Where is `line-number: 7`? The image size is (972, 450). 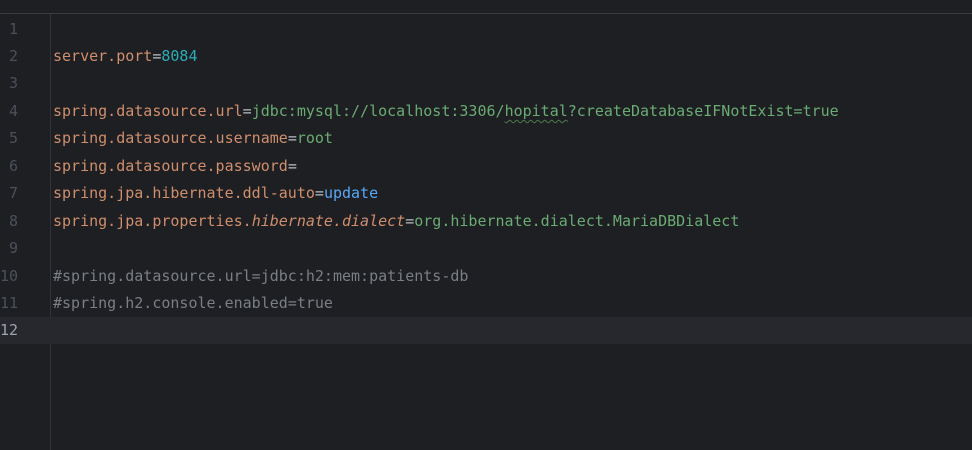 line-number: 7 is located at coordinates (13, 193).